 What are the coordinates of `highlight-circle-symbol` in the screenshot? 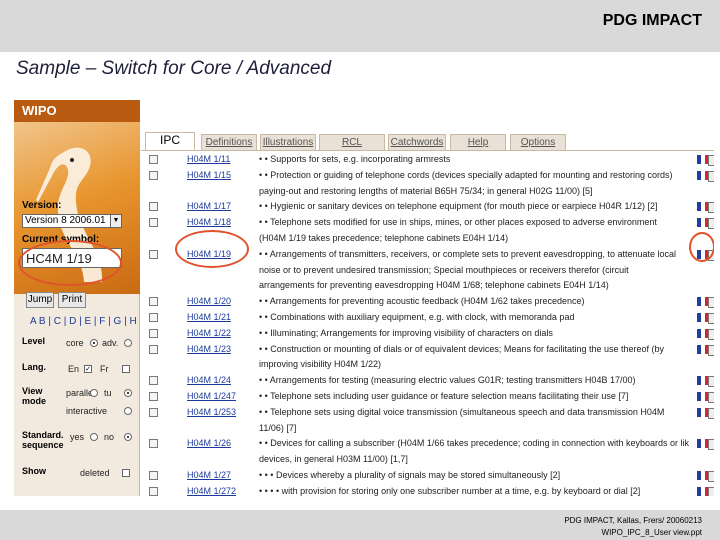 It's located at (70, 263).